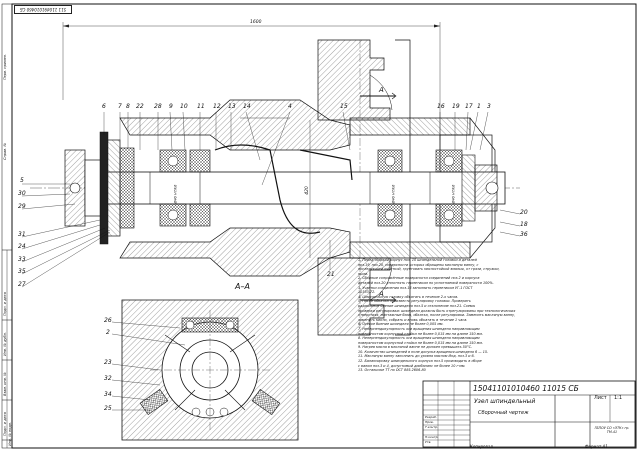 The width and height of the screenshot is (640, 452). Describe the element at coordinates (503, 413) in the screenshot. I see `drawing-type: Сборочный чертеж` at that location.